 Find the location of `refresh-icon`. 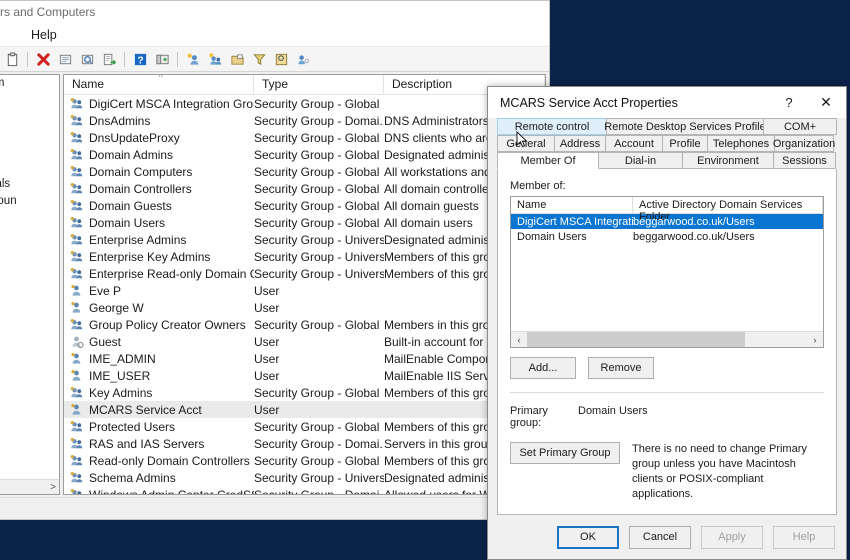

refresh-icon is located at coordinates (87, 59).